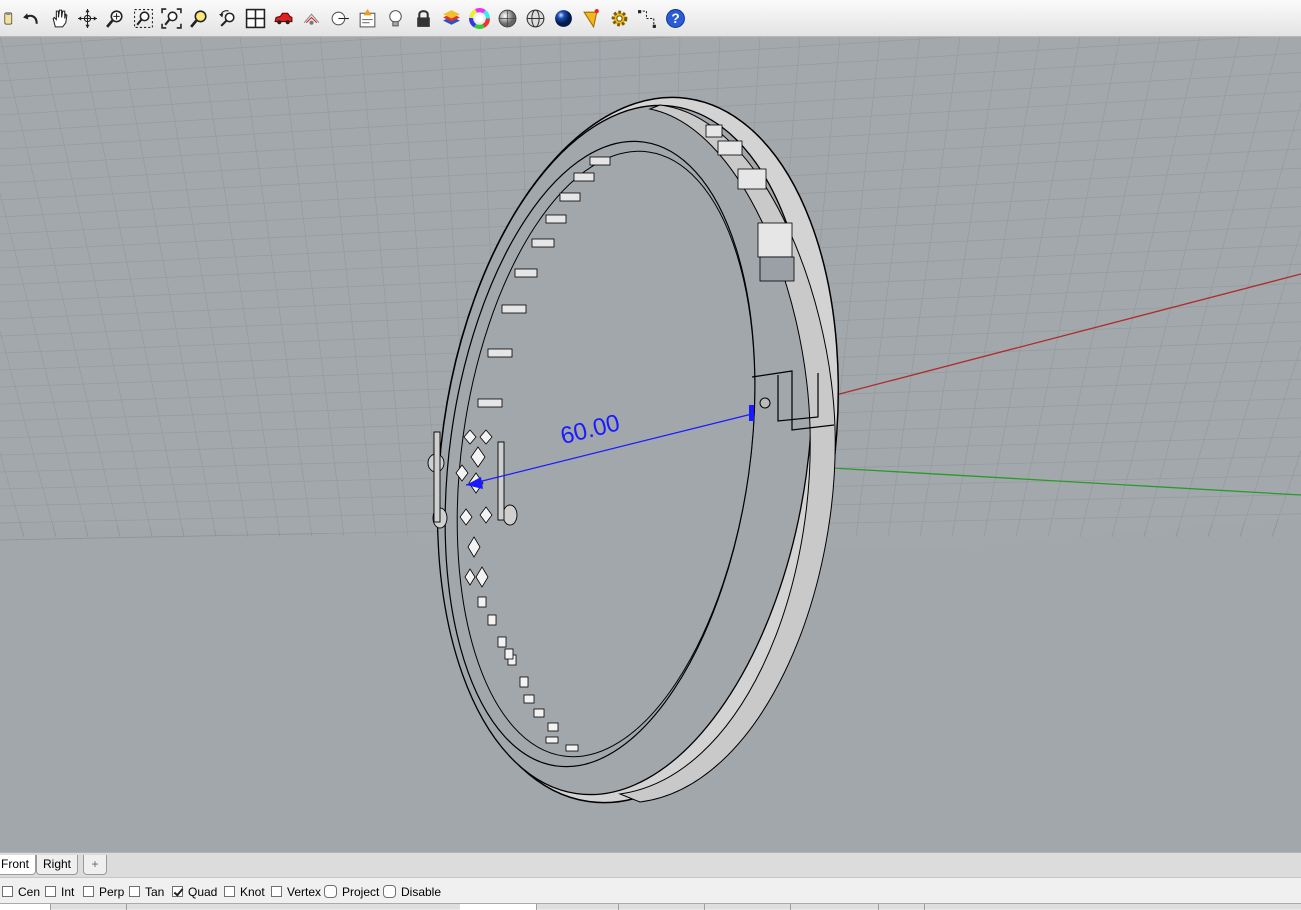  I want to click on zoom-extents-icon, so click(171, 18).